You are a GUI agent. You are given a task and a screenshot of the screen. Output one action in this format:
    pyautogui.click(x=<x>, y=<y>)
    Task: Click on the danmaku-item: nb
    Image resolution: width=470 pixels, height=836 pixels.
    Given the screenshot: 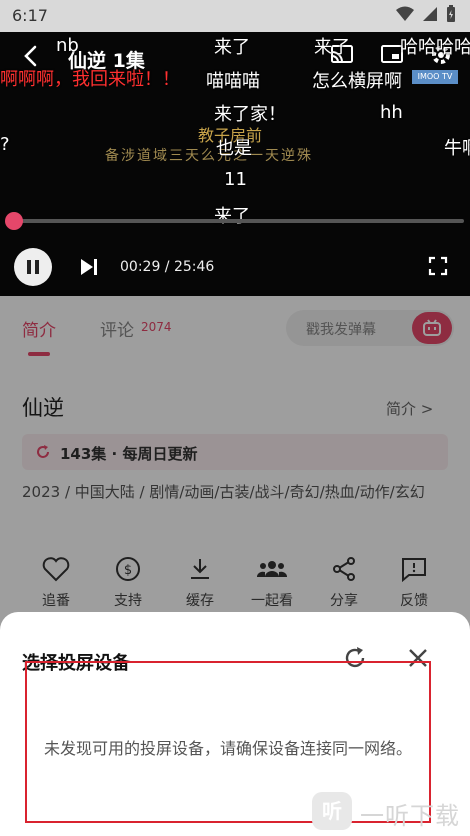 What is the action you would take?
    pyautogui.click(x=67, y=45)
    